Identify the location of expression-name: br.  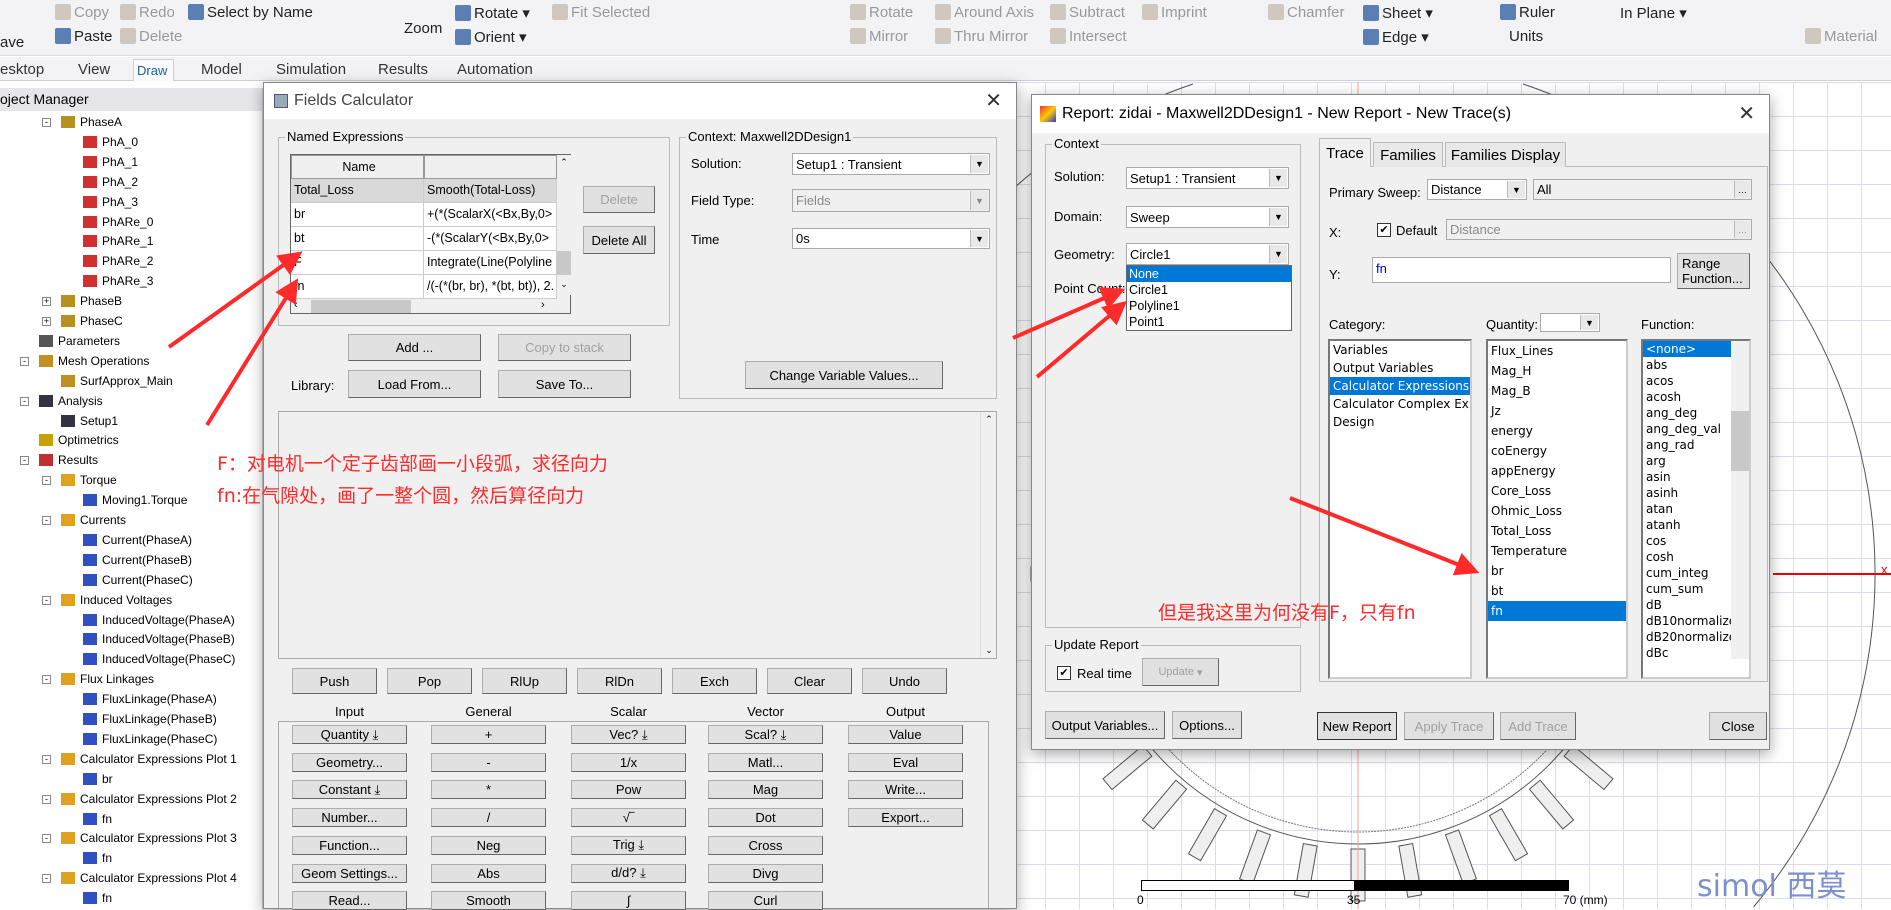
(357, 215).